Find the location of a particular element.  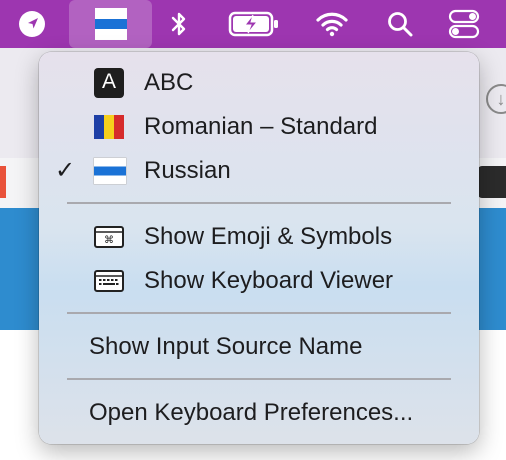

location-arrow-icon is located at coordinates (32, 24).